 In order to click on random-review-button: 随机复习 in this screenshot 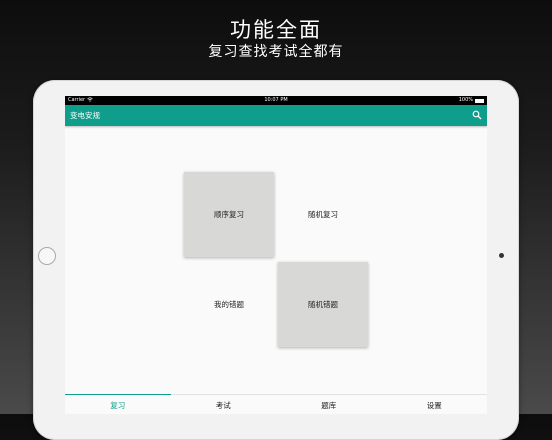, I will do `click(323, 214)`.